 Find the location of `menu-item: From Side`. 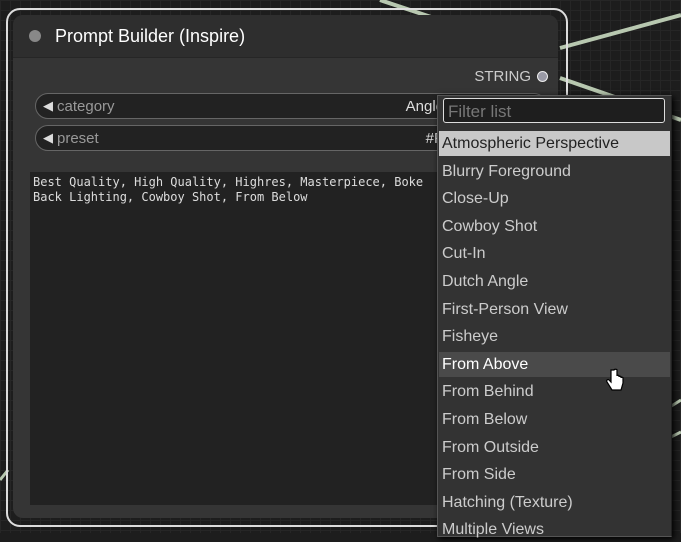

menu-item: From Side is located at coordinates (554, 474).